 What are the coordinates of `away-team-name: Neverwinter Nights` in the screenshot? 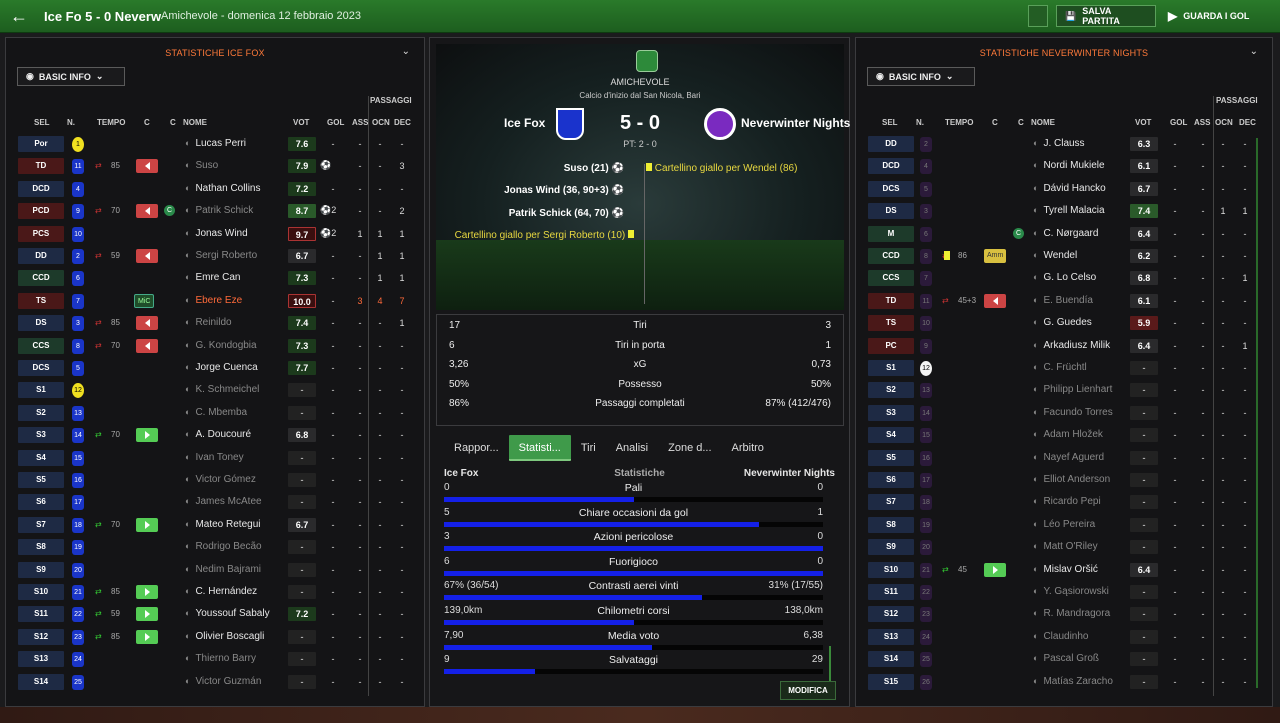 It's located at (795, 123).